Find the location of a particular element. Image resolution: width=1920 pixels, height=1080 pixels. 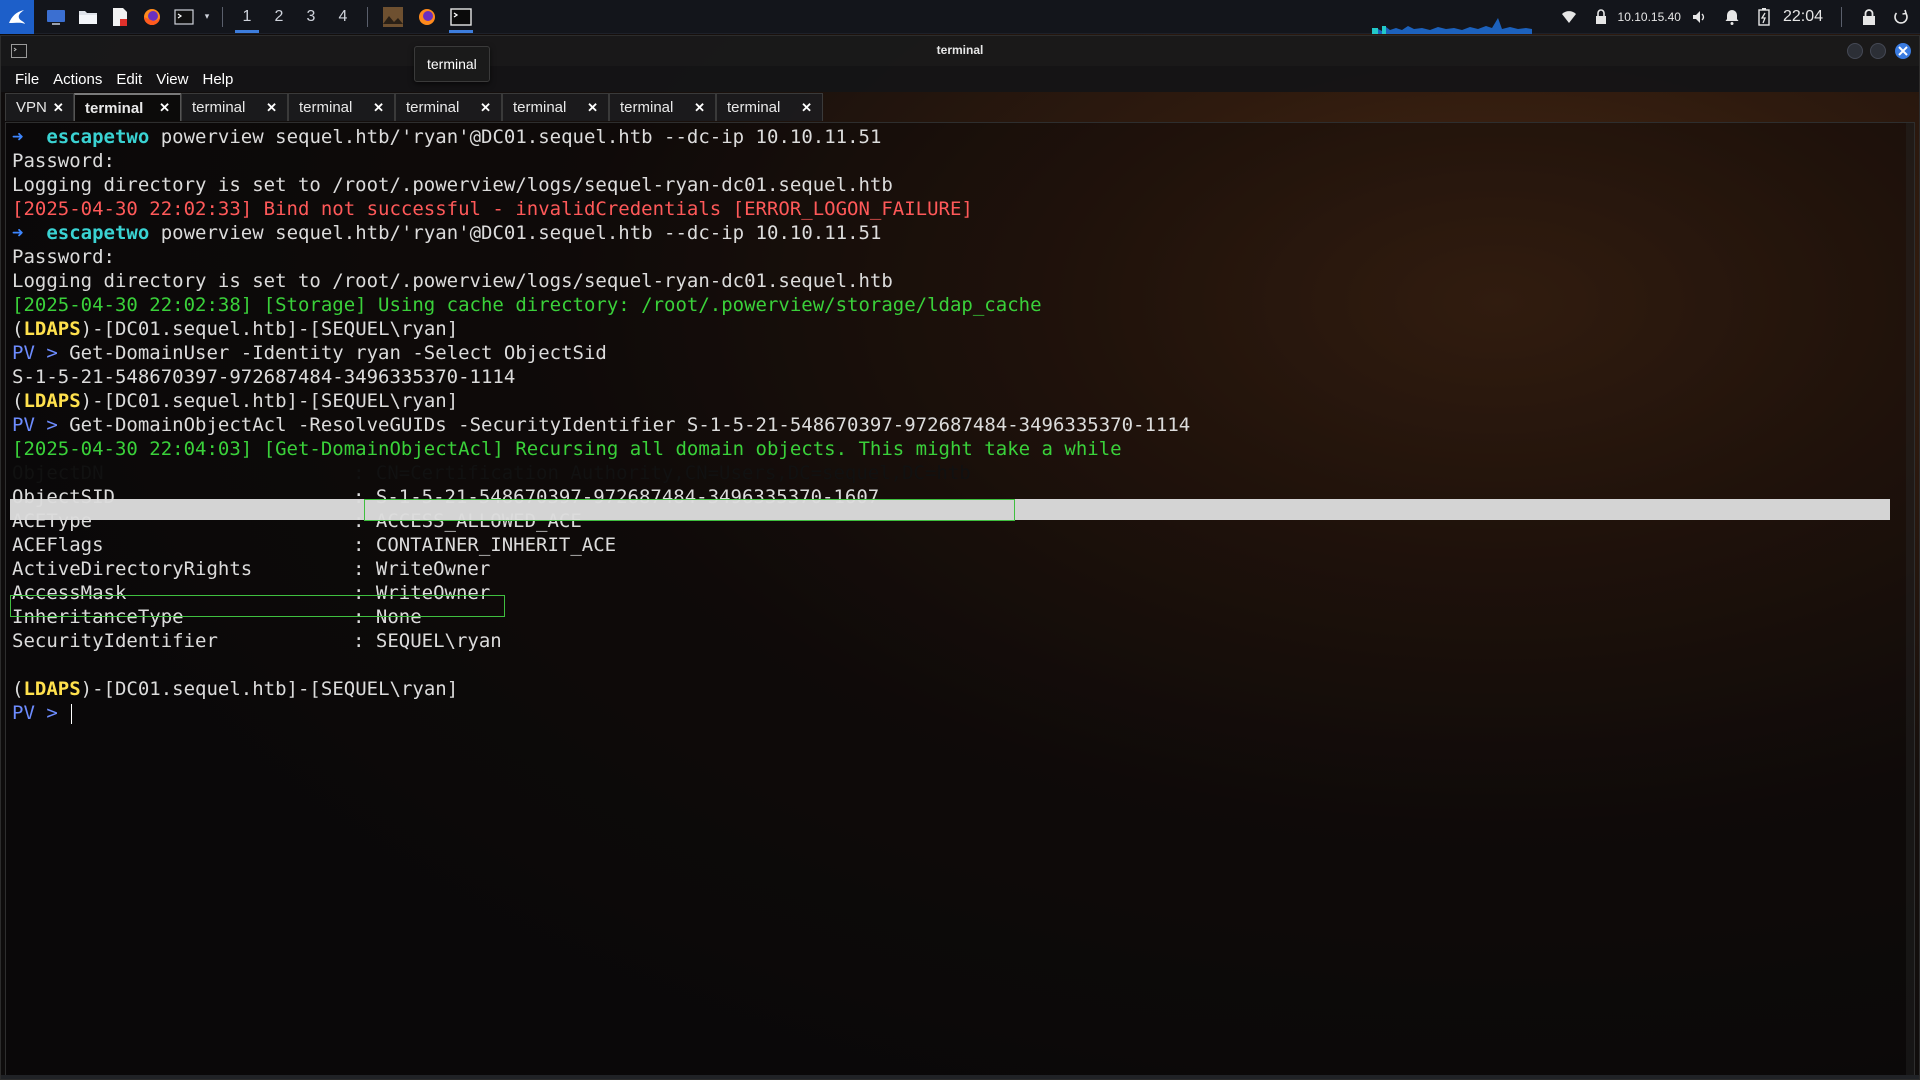

terminal-line: Password: is located at coordinates (63, 257).